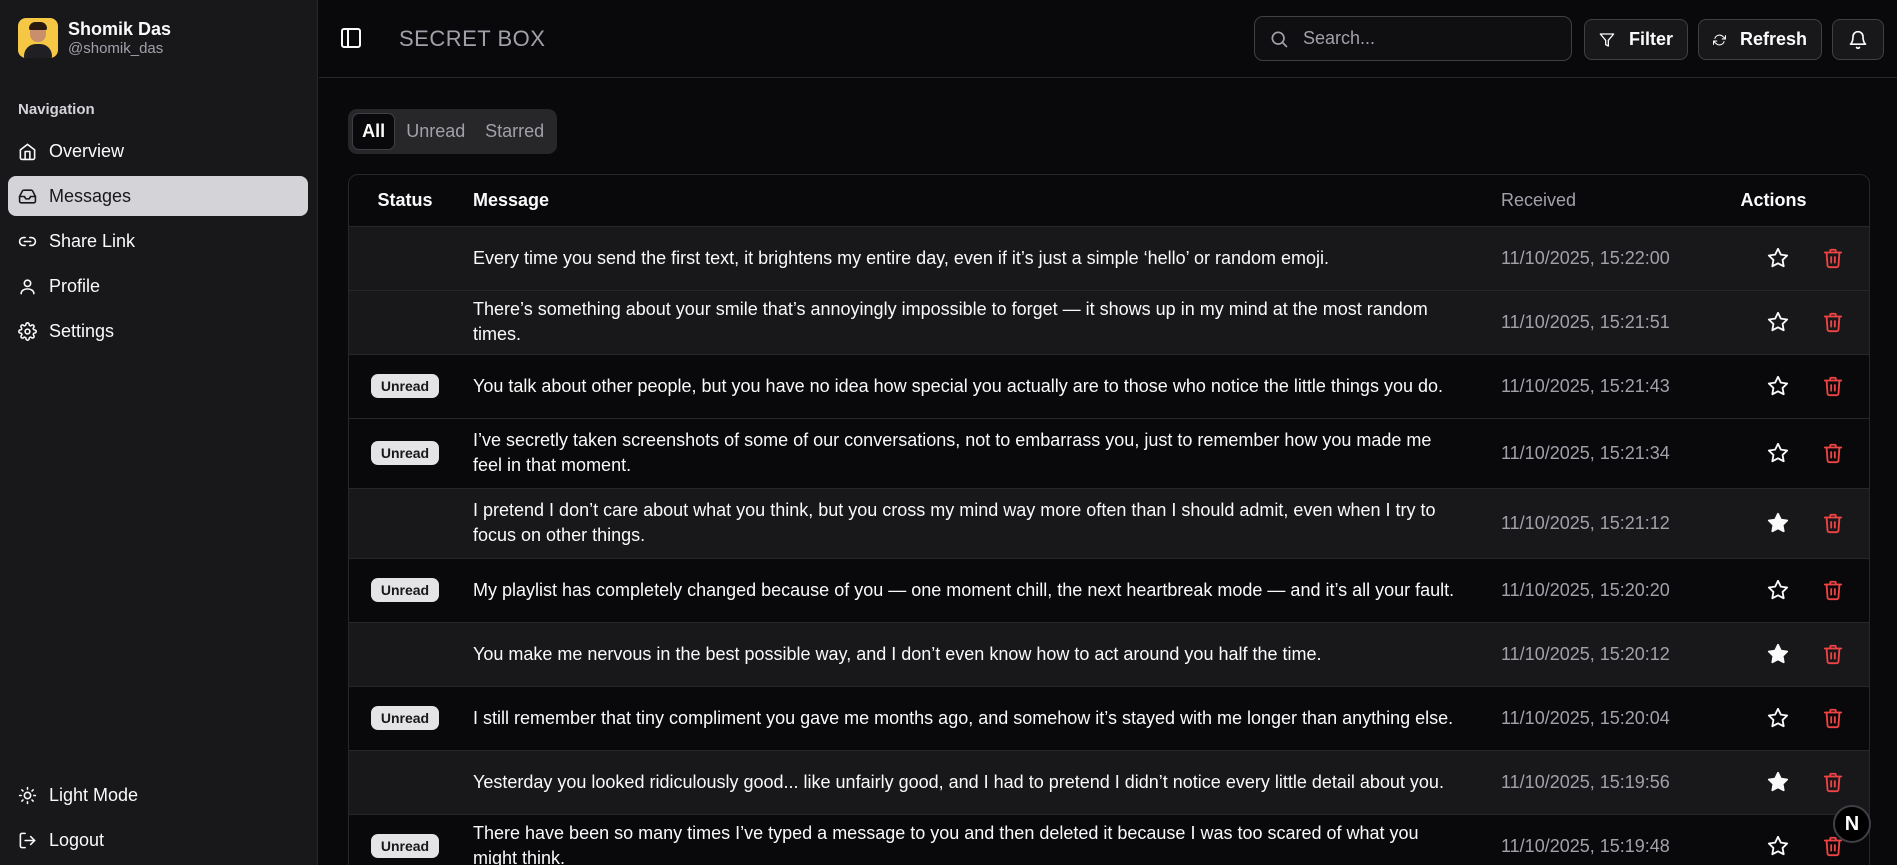 The height and width of the screenshot is (865, 1897). Describe the element at coordinates (82, 330) in the screenshot. I see `sidebar-item-label: Settings` at that location.